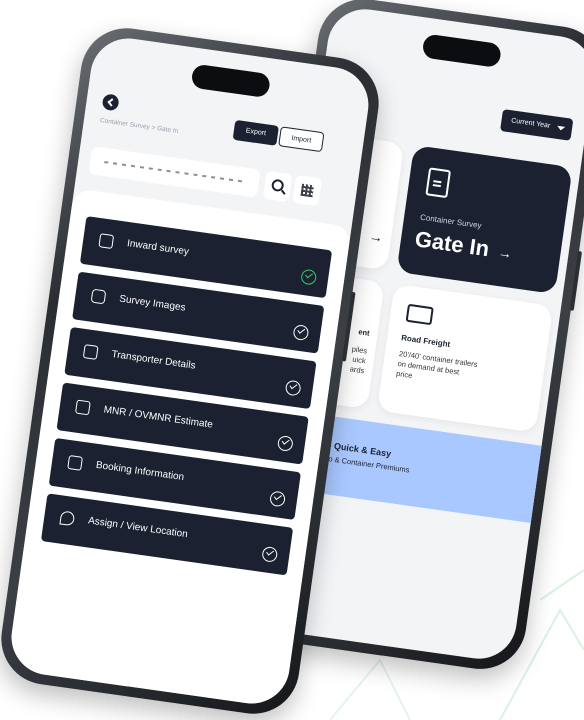 This screenshot has width=584, height=720. I want to click on menu-item-label: Inward survey, so click(158, 248).